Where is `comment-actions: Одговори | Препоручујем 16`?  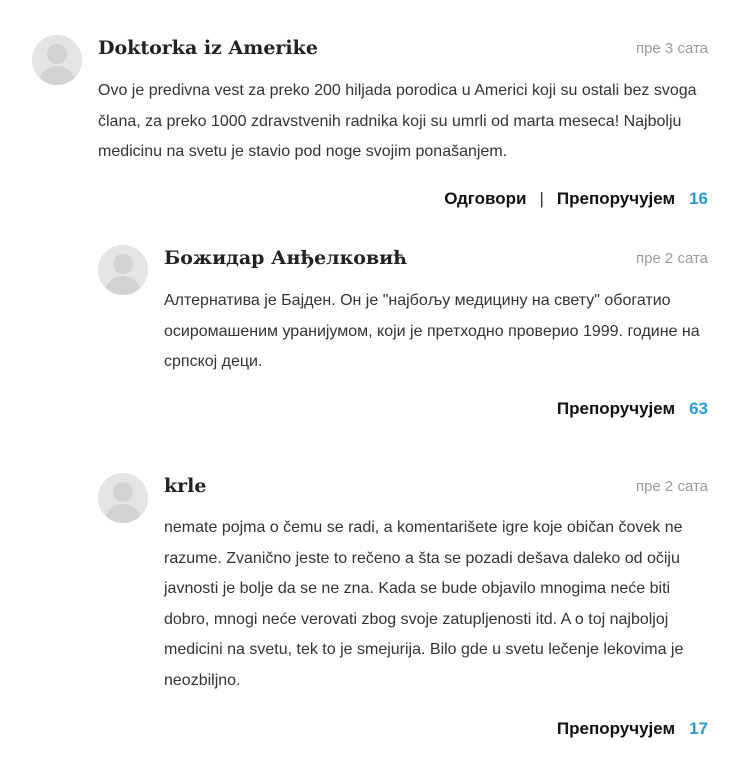
comment-actions: Одговори | Препоручујем 16 is located at coordinates (576, 199).